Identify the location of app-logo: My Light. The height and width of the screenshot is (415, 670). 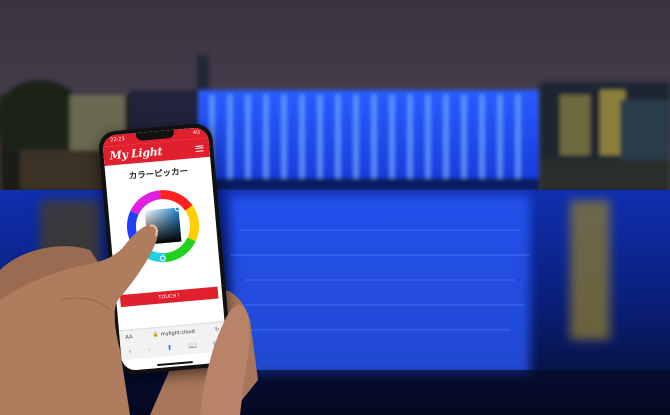
(136, 154).